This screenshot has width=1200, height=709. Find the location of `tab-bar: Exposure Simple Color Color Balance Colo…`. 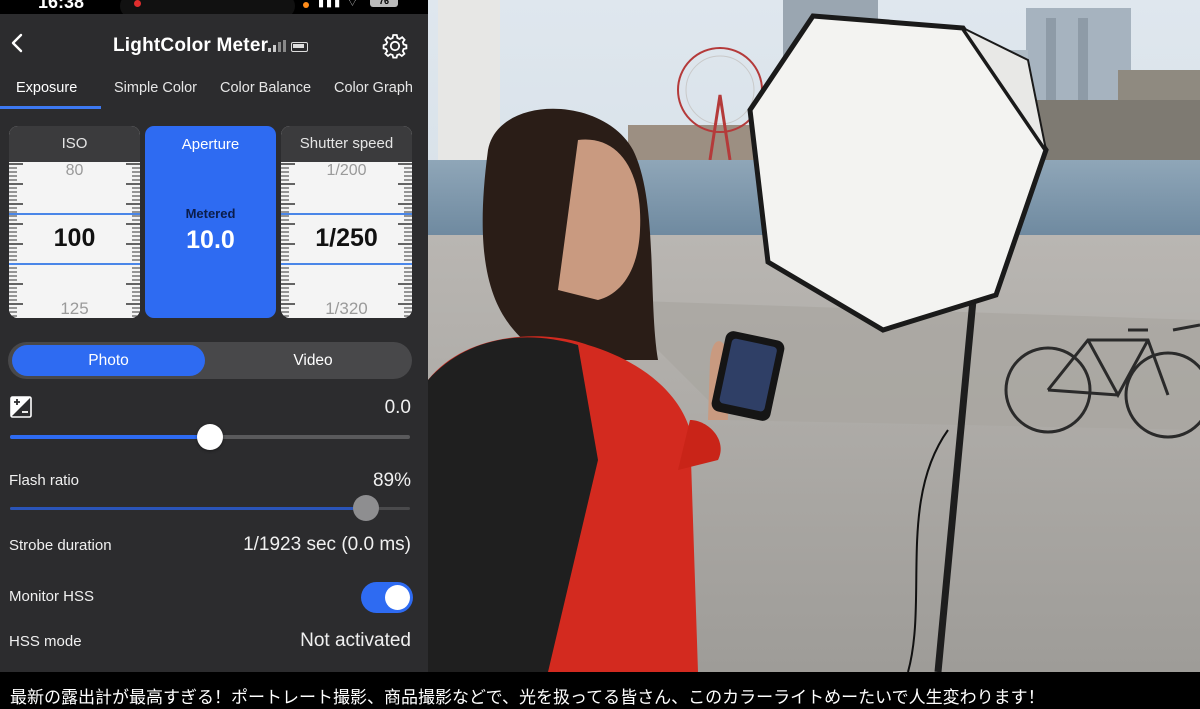

tab-bar: Exposure Simple Color Color Balance Colo… is located at coordinates (214, 91).